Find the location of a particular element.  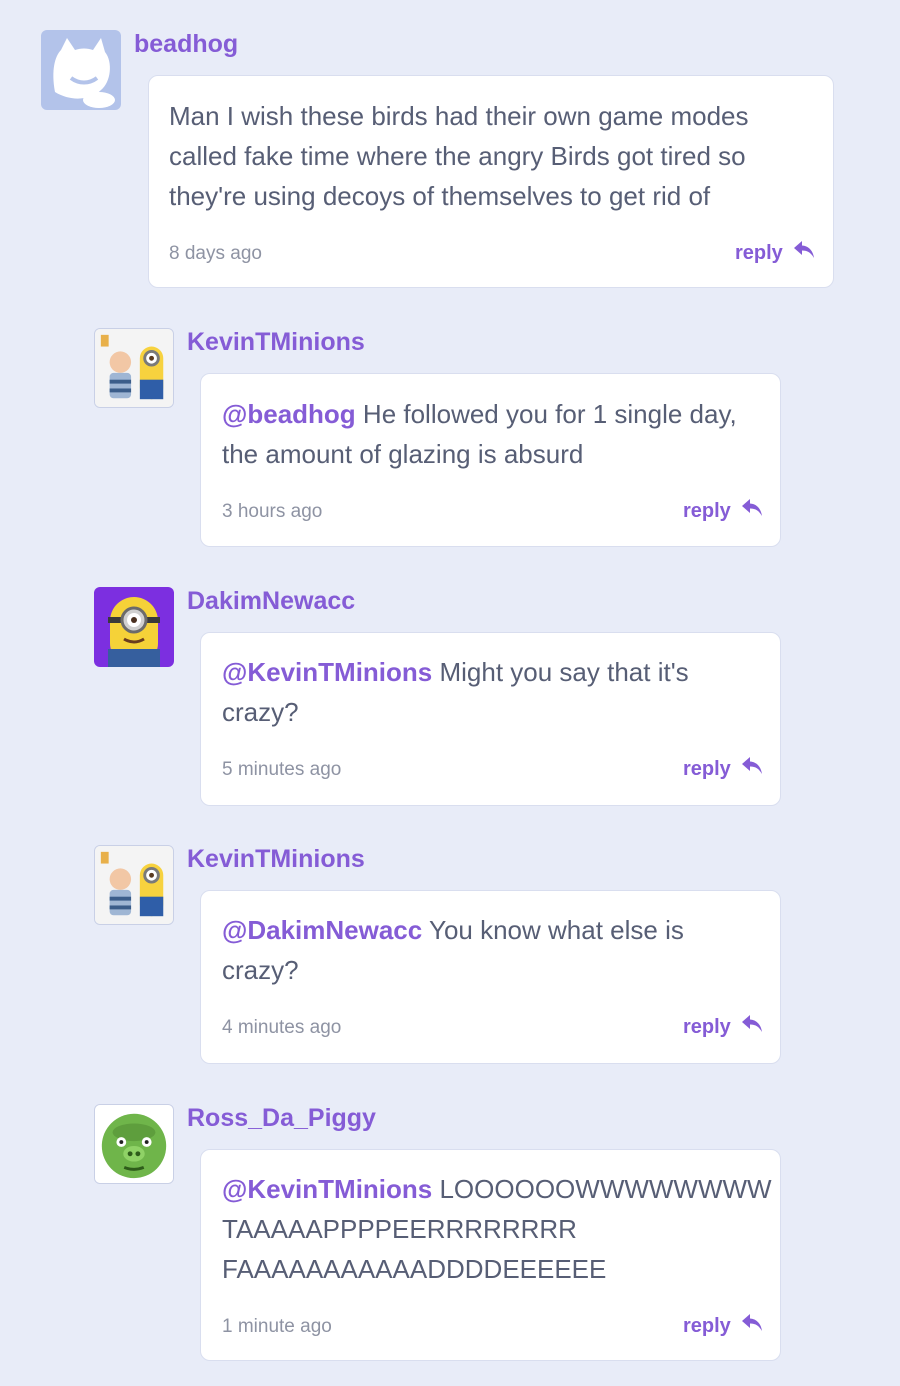

comment-timestamp: 4 minutes ago is located at coordinates (282, 1027).